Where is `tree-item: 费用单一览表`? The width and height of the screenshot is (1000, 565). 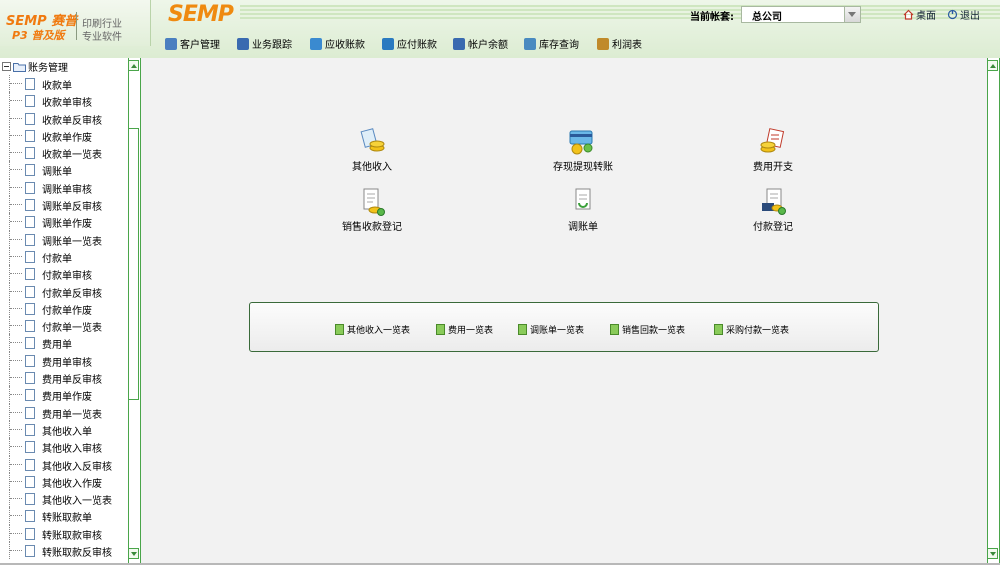
tree-item: 费用单一览表 is located at coordinates (64, 412).